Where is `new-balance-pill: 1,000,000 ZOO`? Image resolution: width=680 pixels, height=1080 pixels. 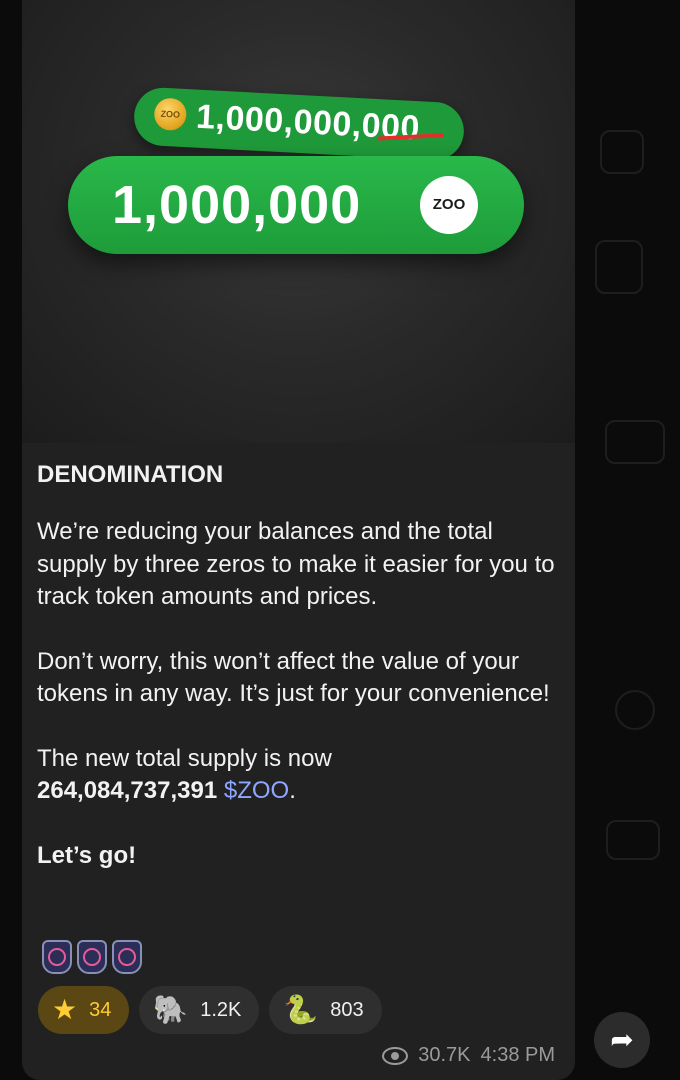
new-balance-pill: 1,000,000 ZOO is located at coordinates (296, 205).